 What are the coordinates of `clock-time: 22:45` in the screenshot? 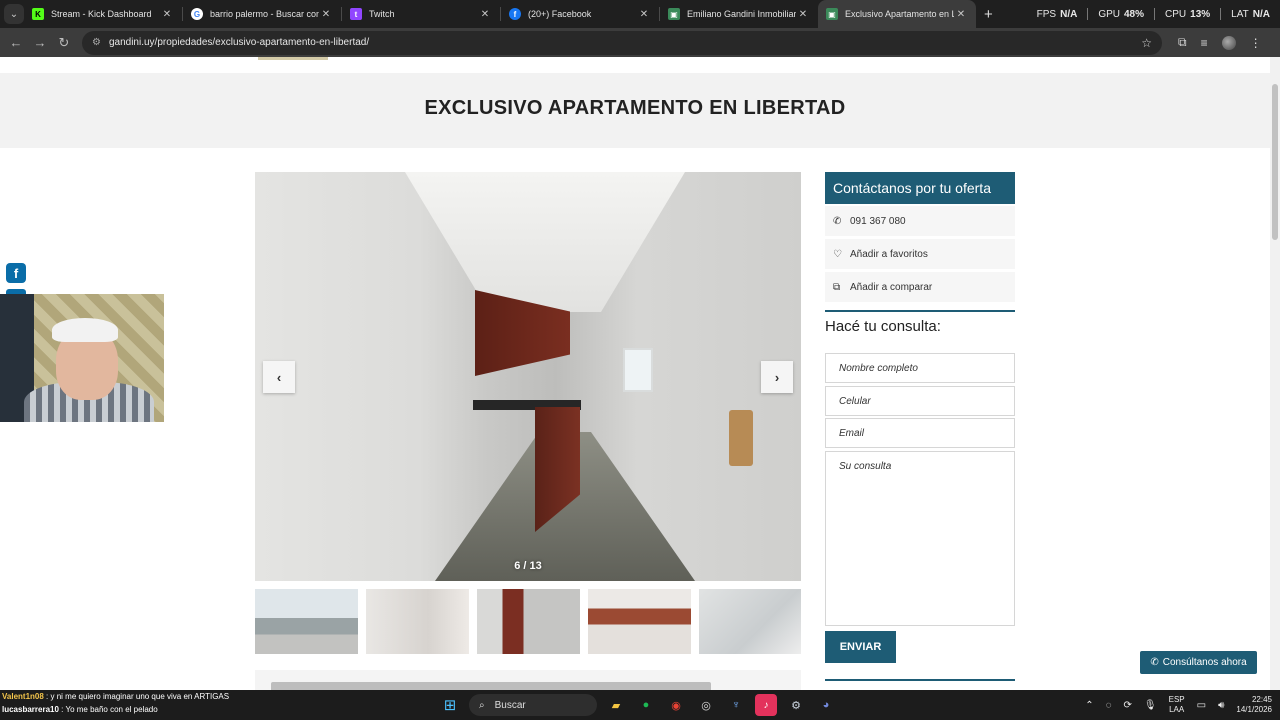 It's located at (1261, 699).